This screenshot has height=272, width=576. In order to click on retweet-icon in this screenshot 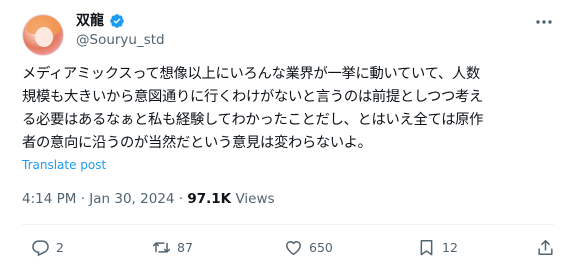, I will do `click(161, 247)`.